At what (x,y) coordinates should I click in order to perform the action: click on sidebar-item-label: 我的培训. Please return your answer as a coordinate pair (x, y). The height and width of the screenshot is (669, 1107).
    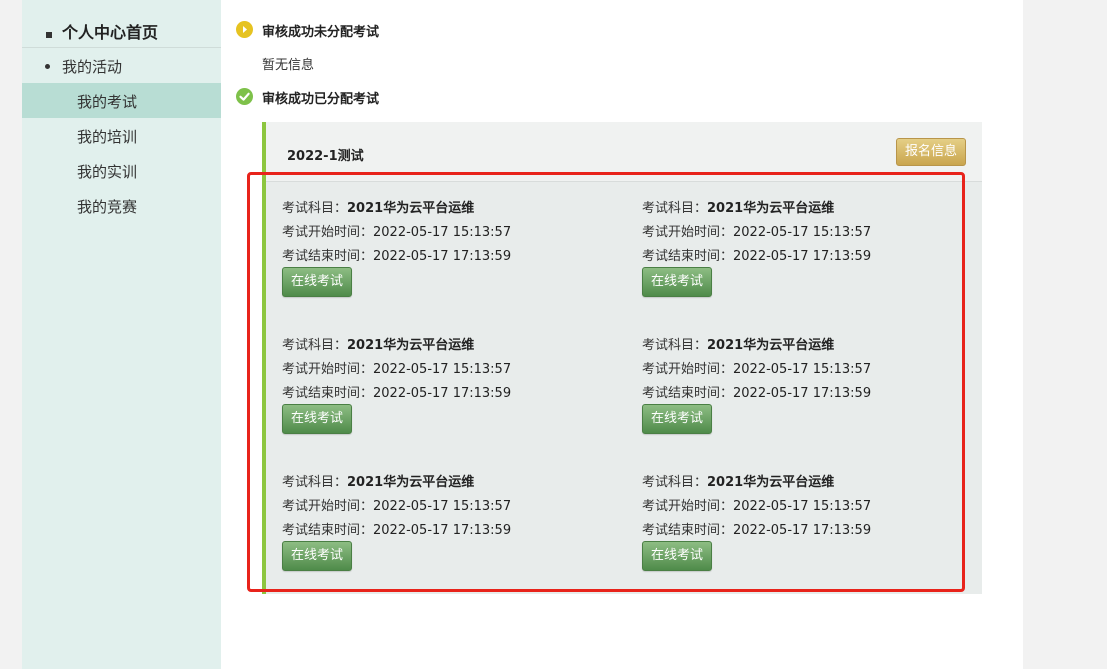
    Looking at the image, I should click on (107, 137).